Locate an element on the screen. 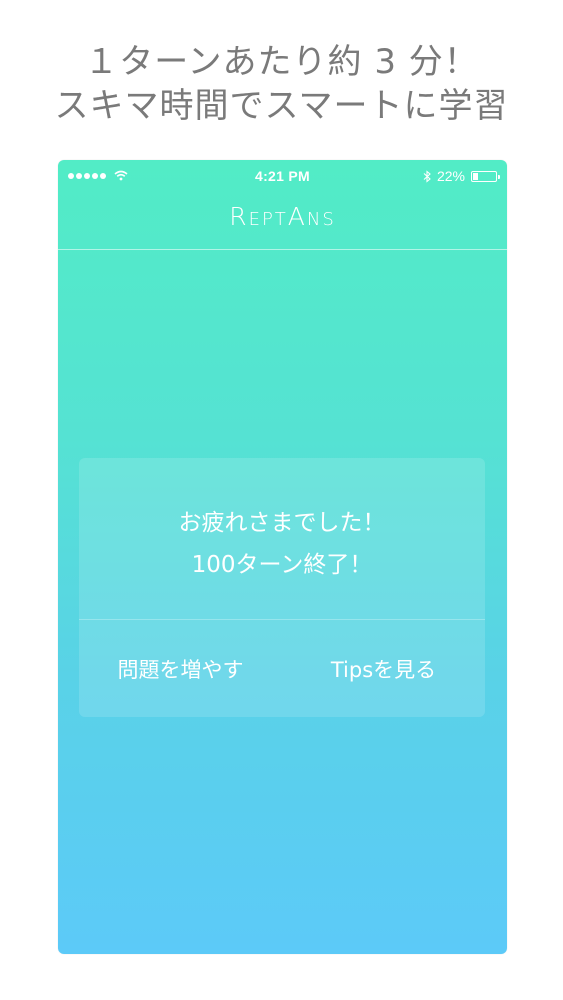 This screenshot has width=563, height=1000. battery-icon is located at coordinates (485, 176).